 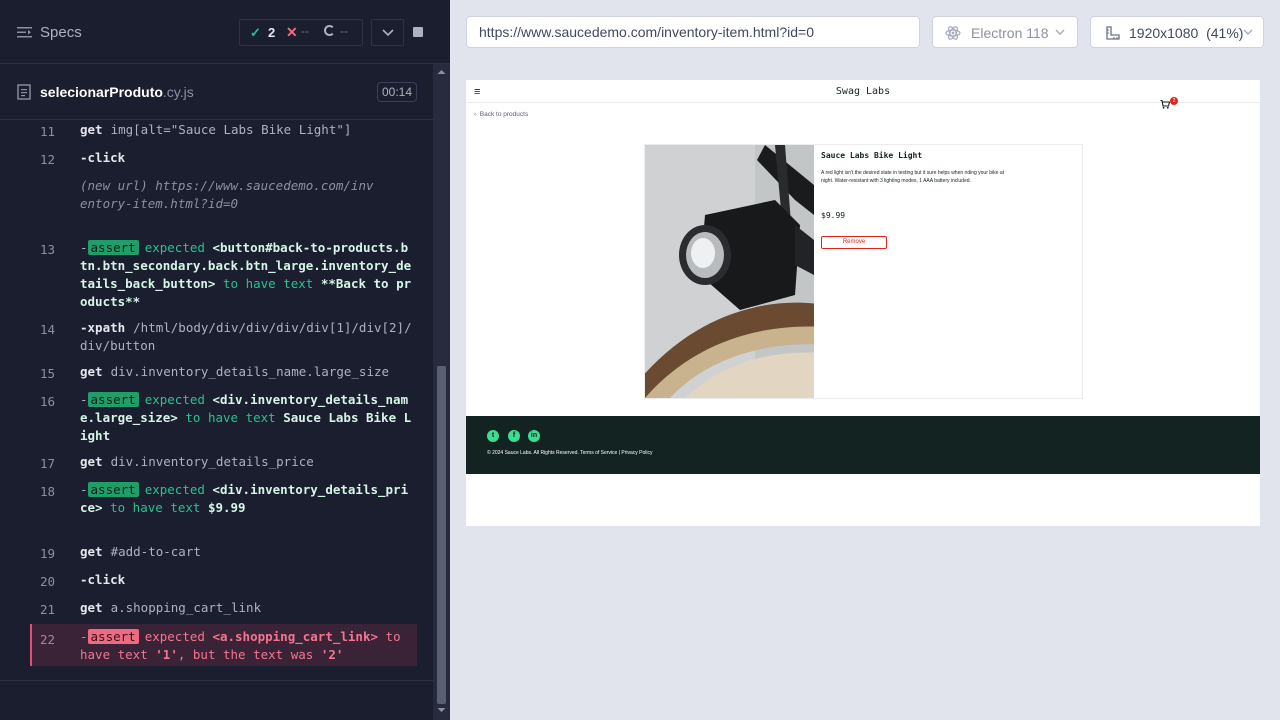 I want to click on browser-select: Electron 118, so click(x=1005, y=32).